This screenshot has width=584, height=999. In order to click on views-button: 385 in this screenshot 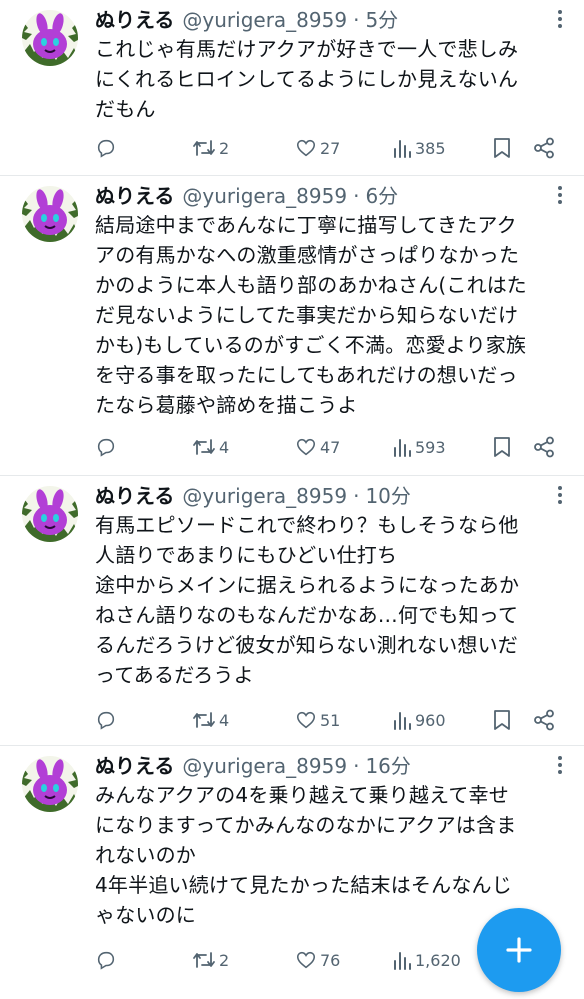, I will do `click(419, 148)`.